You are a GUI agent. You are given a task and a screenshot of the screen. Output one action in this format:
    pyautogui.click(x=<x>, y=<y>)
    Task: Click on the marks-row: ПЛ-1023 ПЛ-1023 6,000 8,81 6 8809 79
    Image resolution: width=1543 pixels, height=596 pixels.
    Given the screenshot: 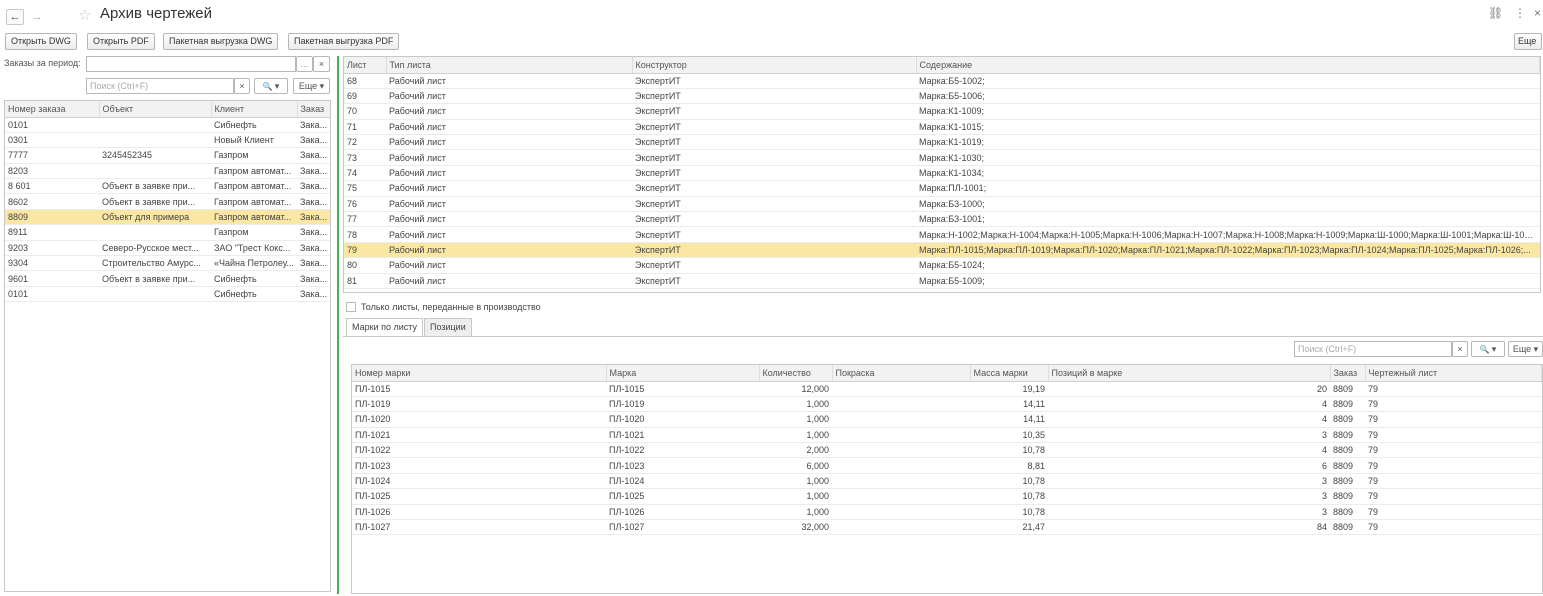 What is the action you would take?
    pyautogui.click(x=947, y=465)
    